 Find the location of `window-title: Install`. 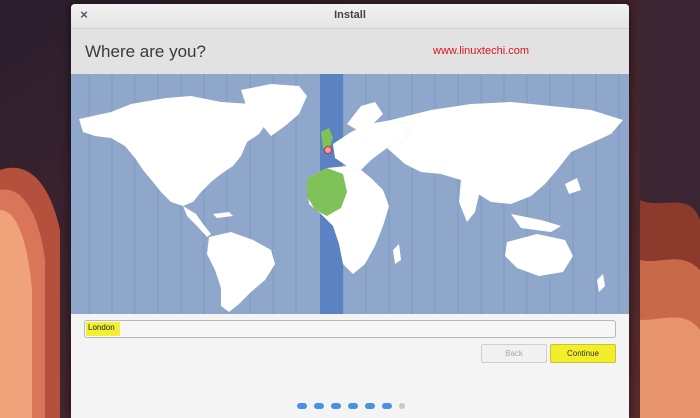

window-title: Install is located at coordinates (350, 15).